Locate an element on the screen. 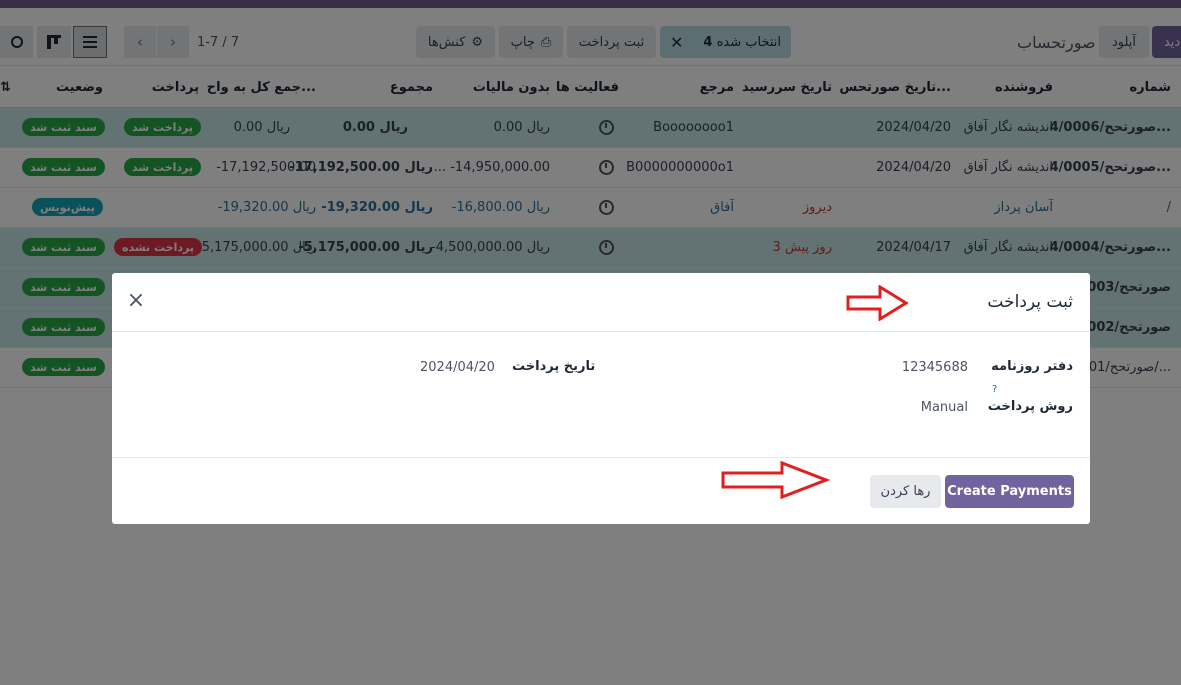  payment-method-field: Manual is located at coordinates (944, 407).